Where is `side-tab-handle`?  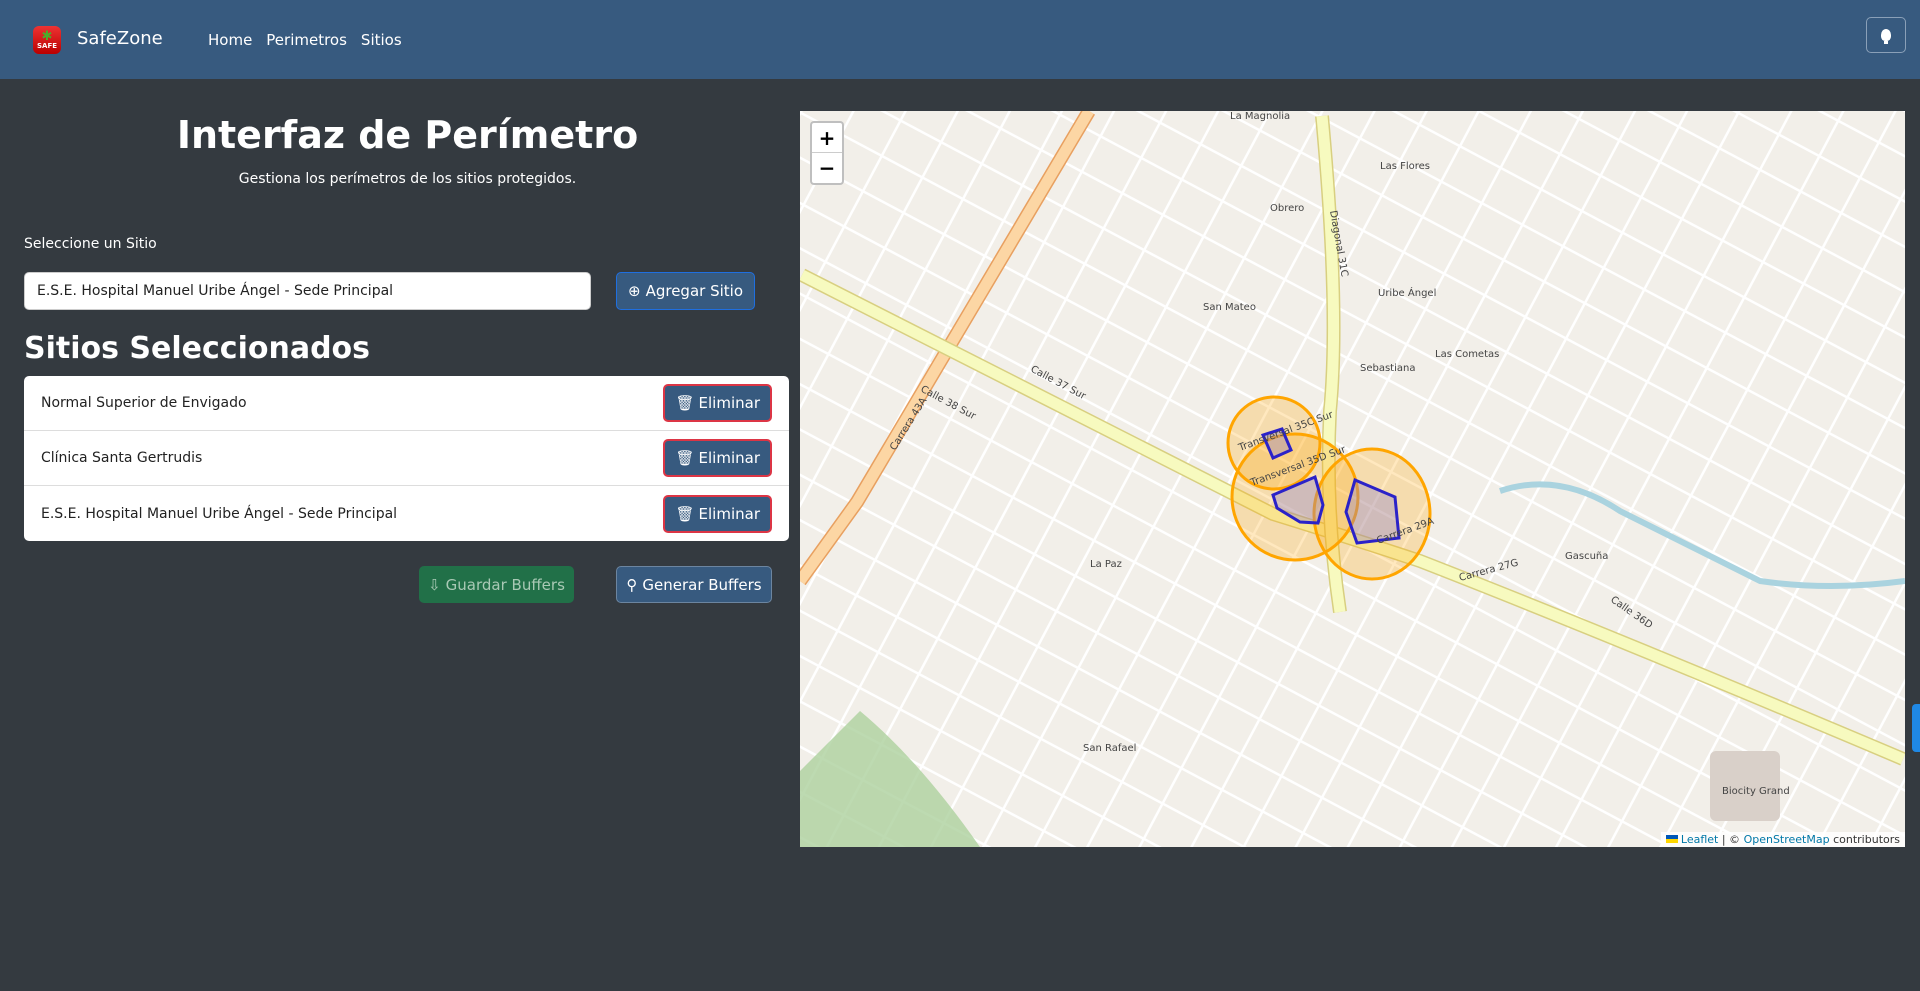 side-tab-handle is located at coordinates (1916, 728).